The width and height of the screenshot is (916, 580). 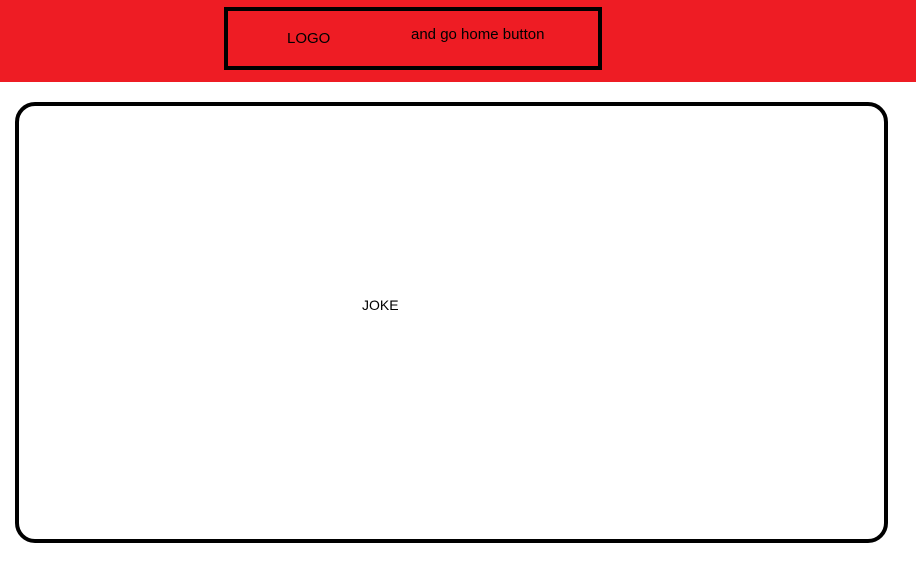 What do you see at coordinates (380, 305) in the screenshot?
I see `joke-text: JOKE` at bounding box center [380, 305].